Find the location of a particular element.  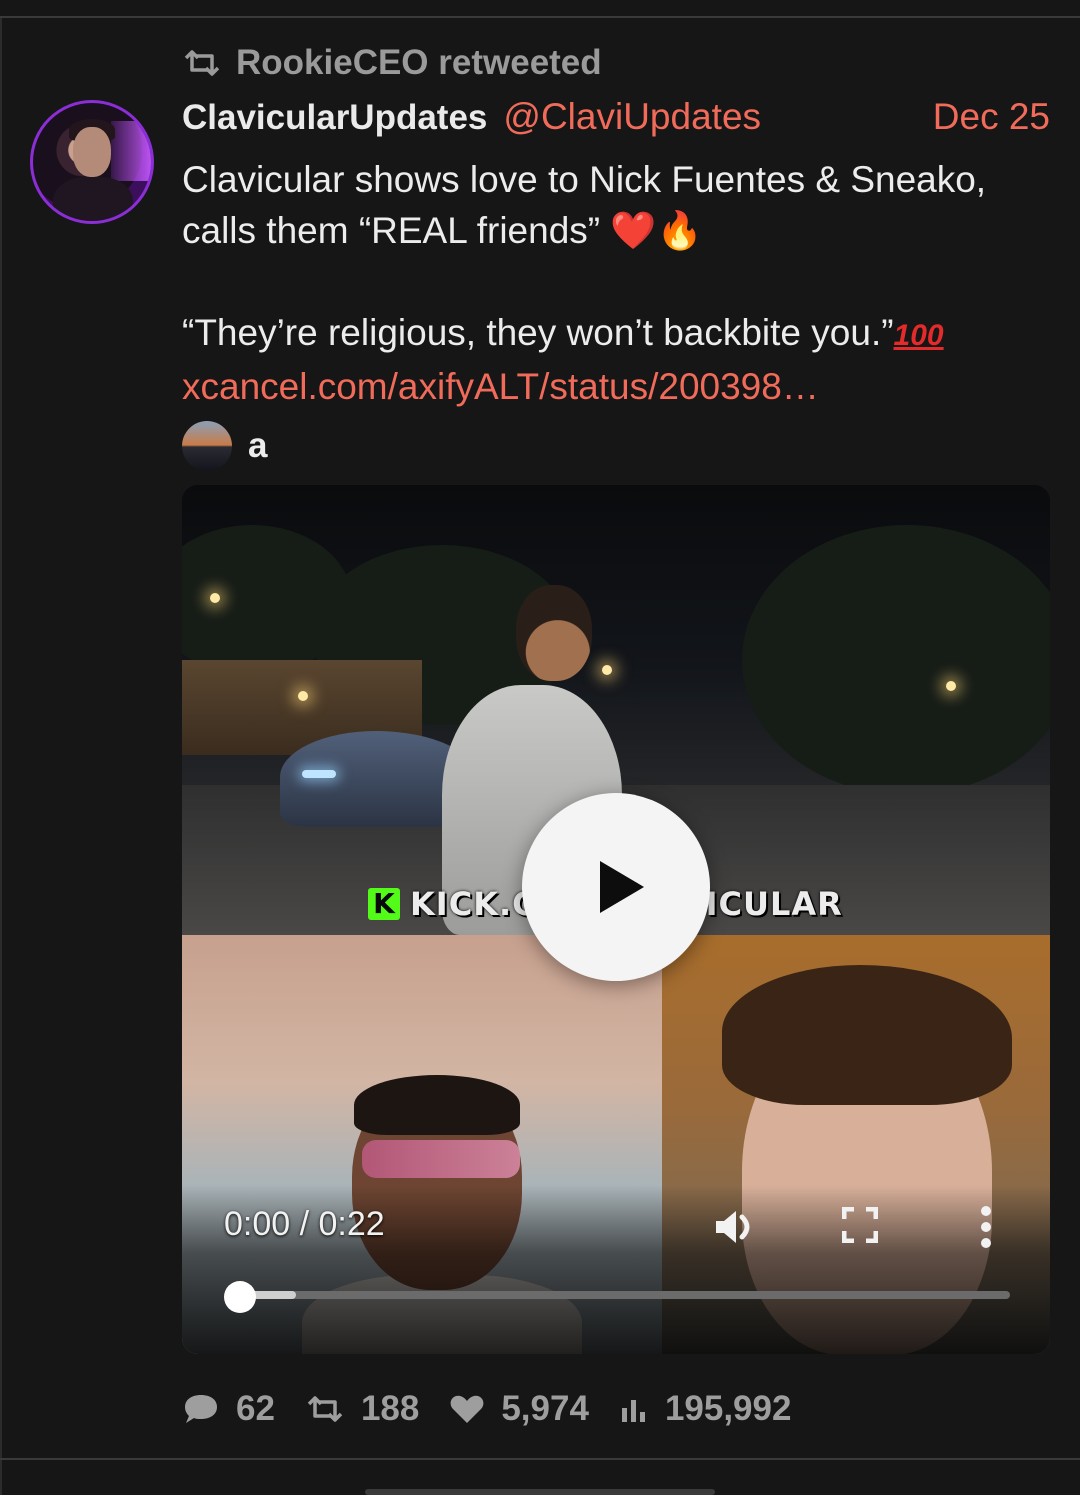

profile-avatar is located at coordinates (92, 162).